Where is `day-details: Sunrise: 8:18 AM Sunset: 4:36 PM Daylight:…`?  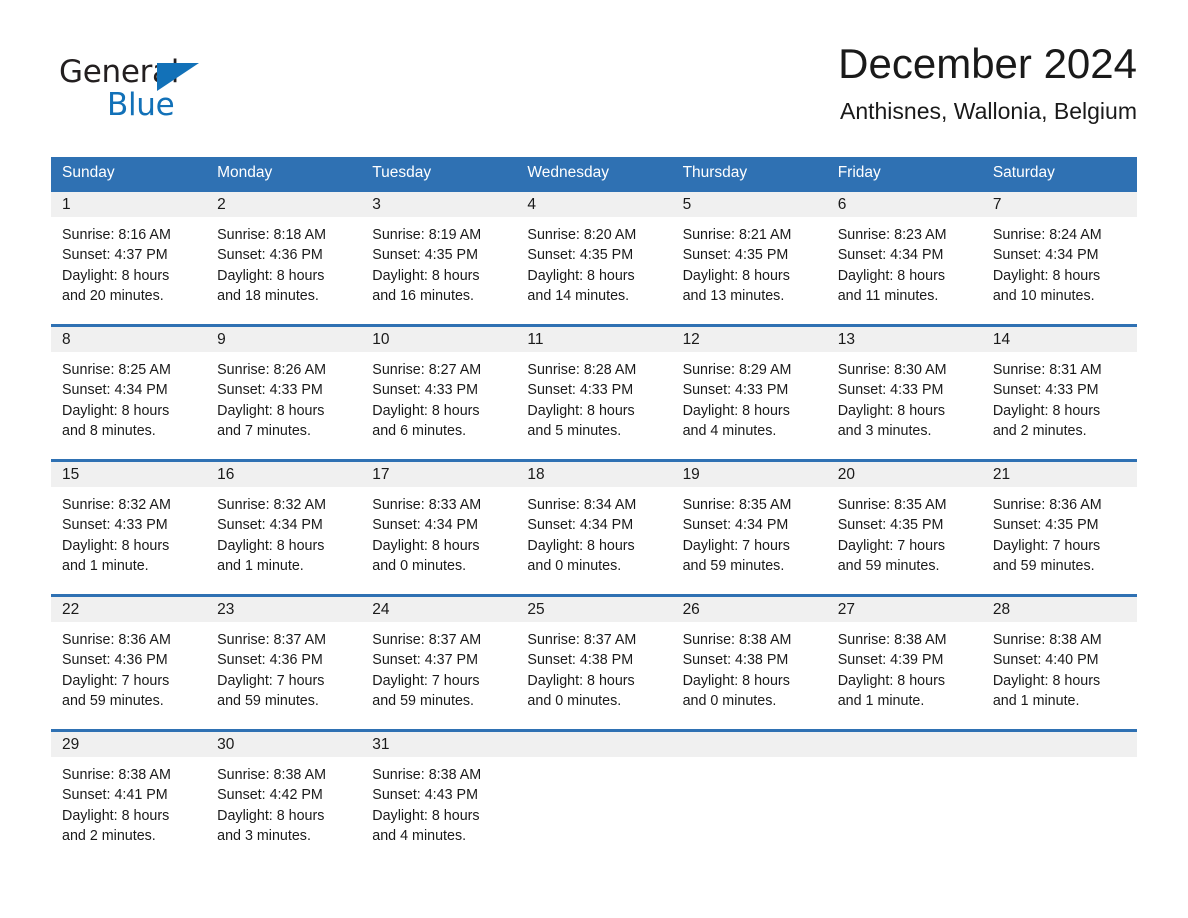 day-details: Sunrise: 8:18 AM Sunset: 4:36 PM Daylight:… is located at coordinates (283, 261).